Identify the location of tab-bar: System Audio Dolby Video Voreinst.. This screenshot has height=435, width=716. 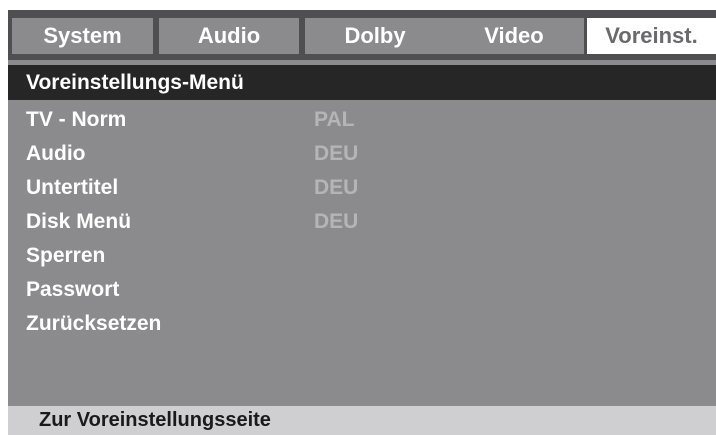
(362, 35).